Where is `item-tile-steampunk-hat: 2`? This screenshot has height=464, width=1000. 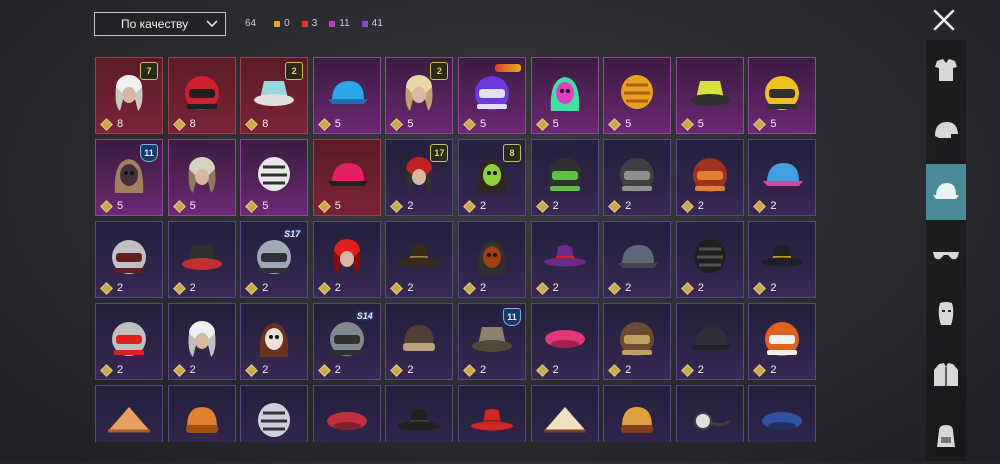 item-tile-steampunk-hat: 2 is located at coordinates (419, 259).